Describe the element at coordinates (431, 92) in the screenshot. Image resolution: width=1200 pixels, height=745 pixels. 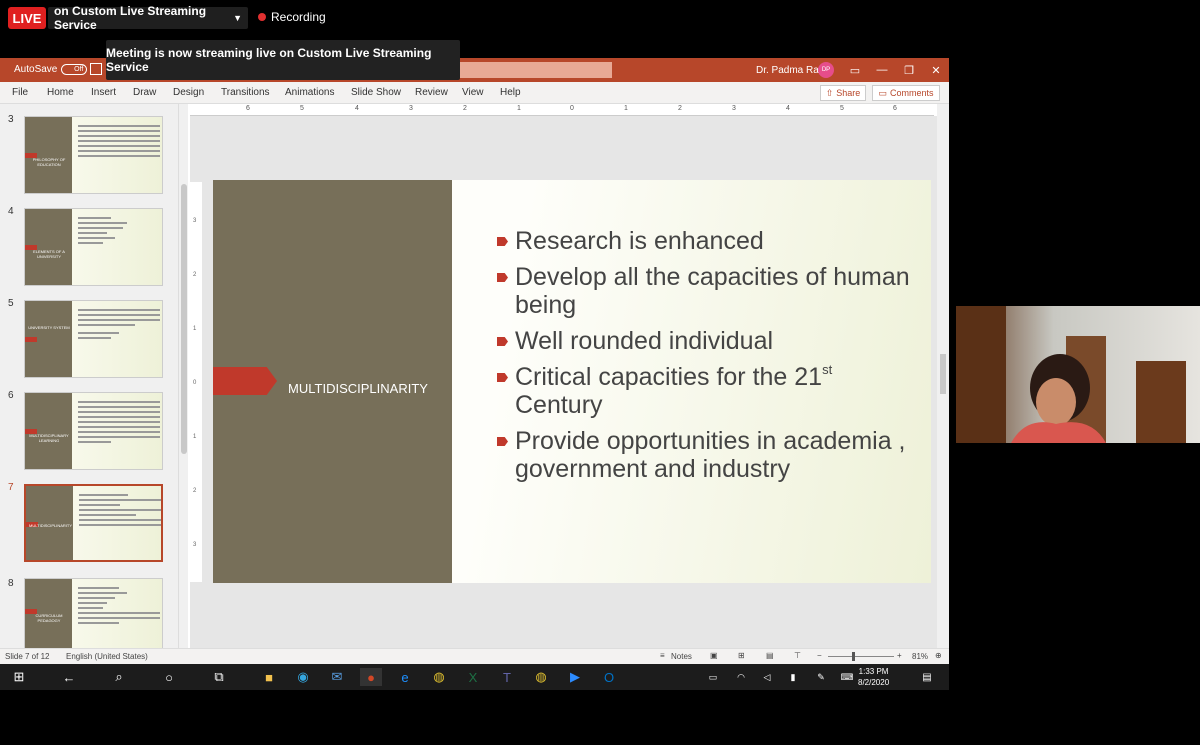
I see `tab-review: Review` at that location.